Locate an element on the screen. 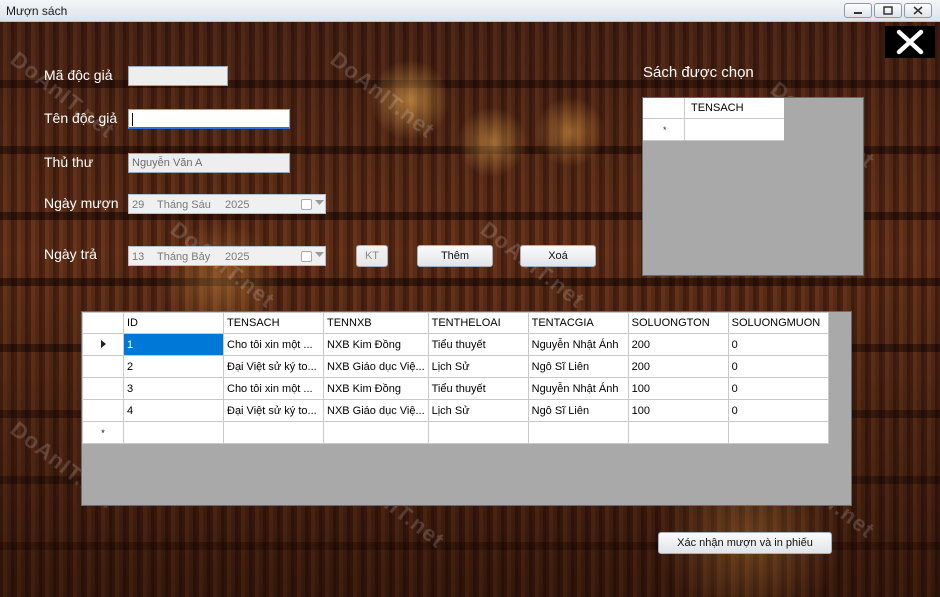  return-day: 13 is located at coordinates (138, 257).